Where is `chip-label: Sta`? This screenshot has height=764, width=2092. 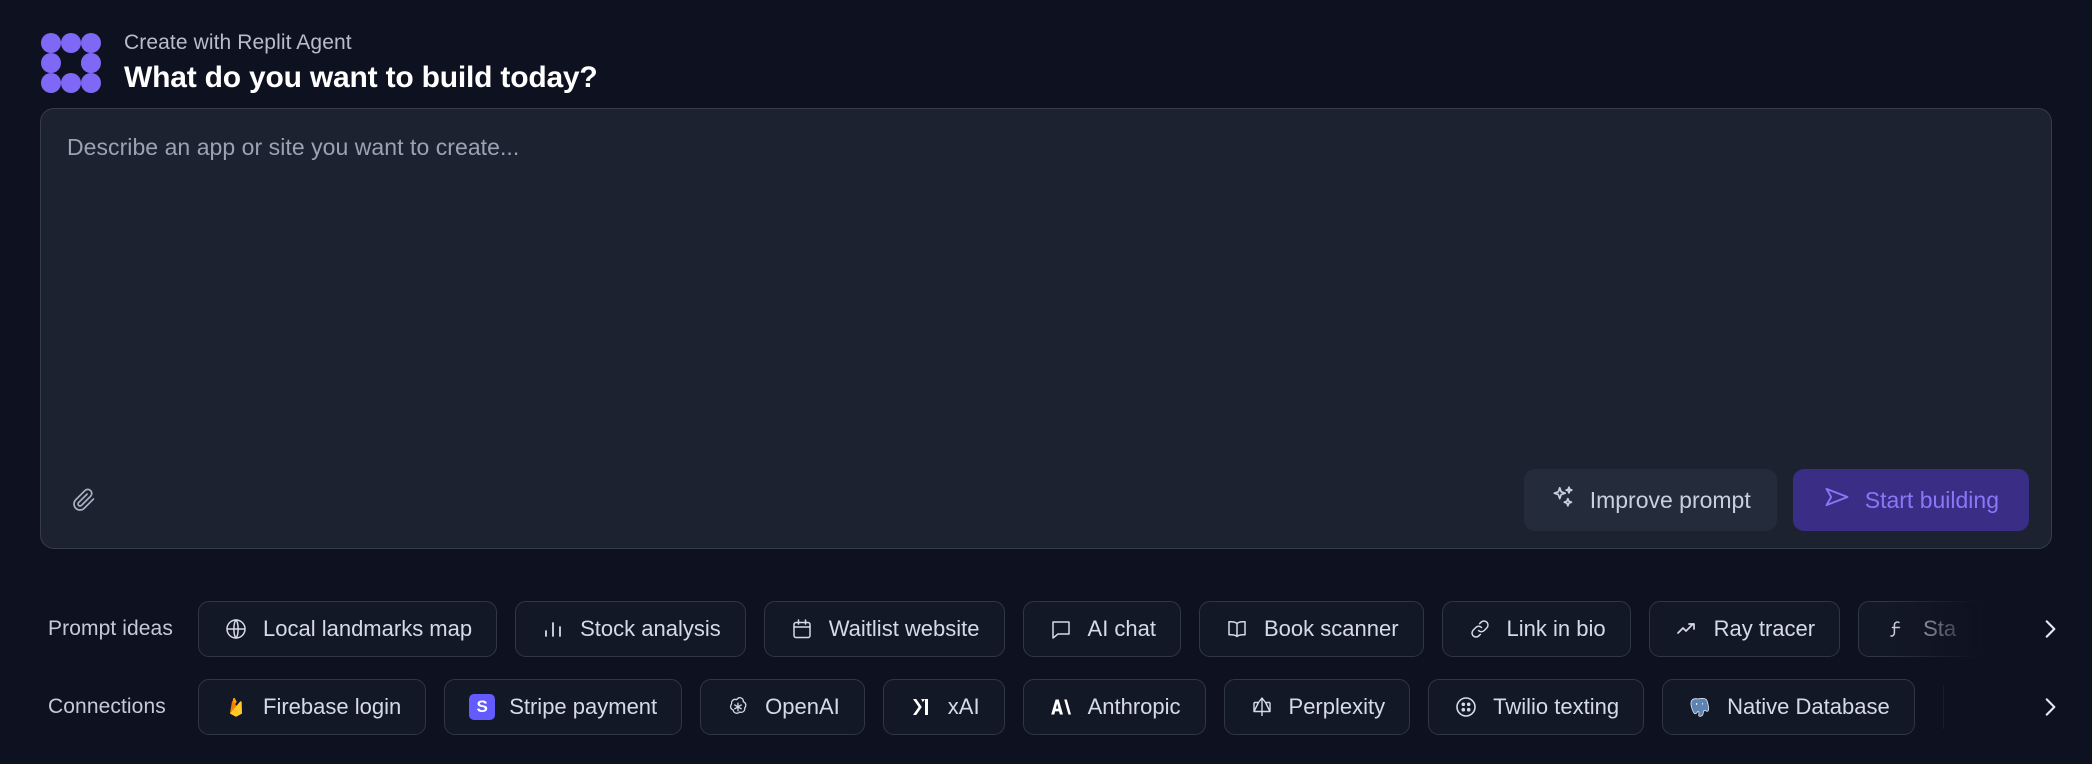
chip-label: Sta is located at coordinates (1940, 628).